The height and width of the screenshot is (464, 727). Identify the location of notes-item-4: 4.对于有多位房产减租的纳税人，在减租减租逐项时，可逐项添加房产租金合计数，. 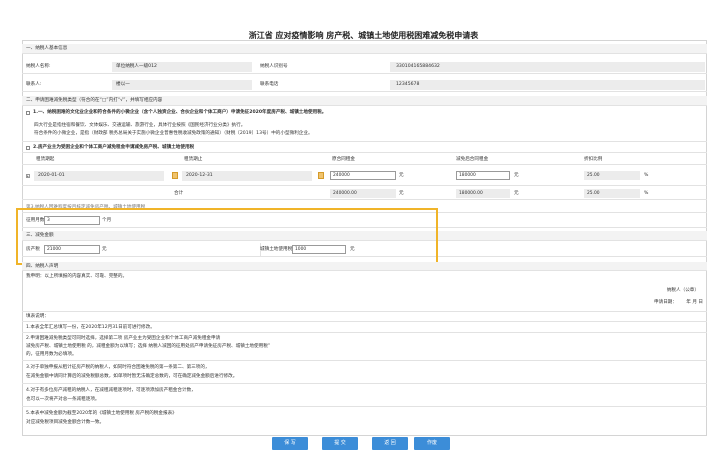
(111, 390).